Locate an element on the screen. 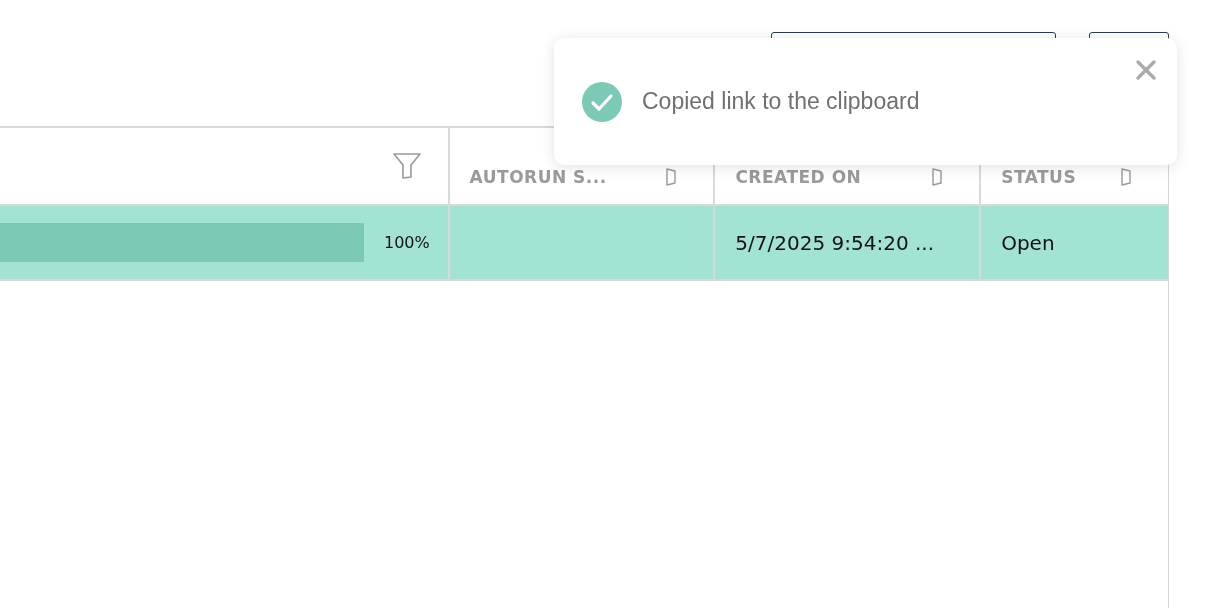 The height and width of the screenshot is (608, 1218). column-title: STATUS is located at coordinates (1039, 177).